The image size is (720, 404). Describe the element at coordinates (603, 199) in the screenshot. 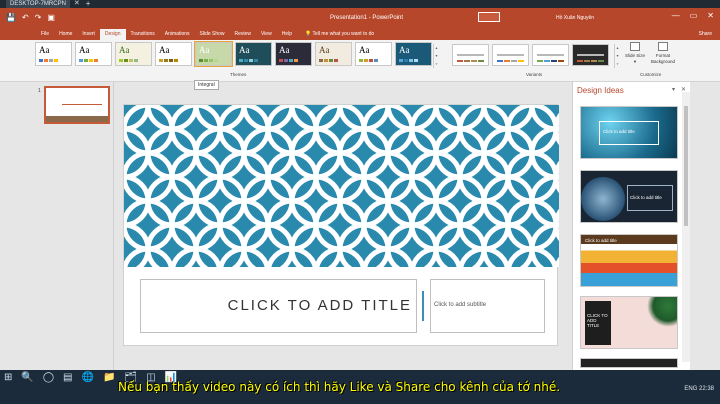

I see `globe-image` at that location.